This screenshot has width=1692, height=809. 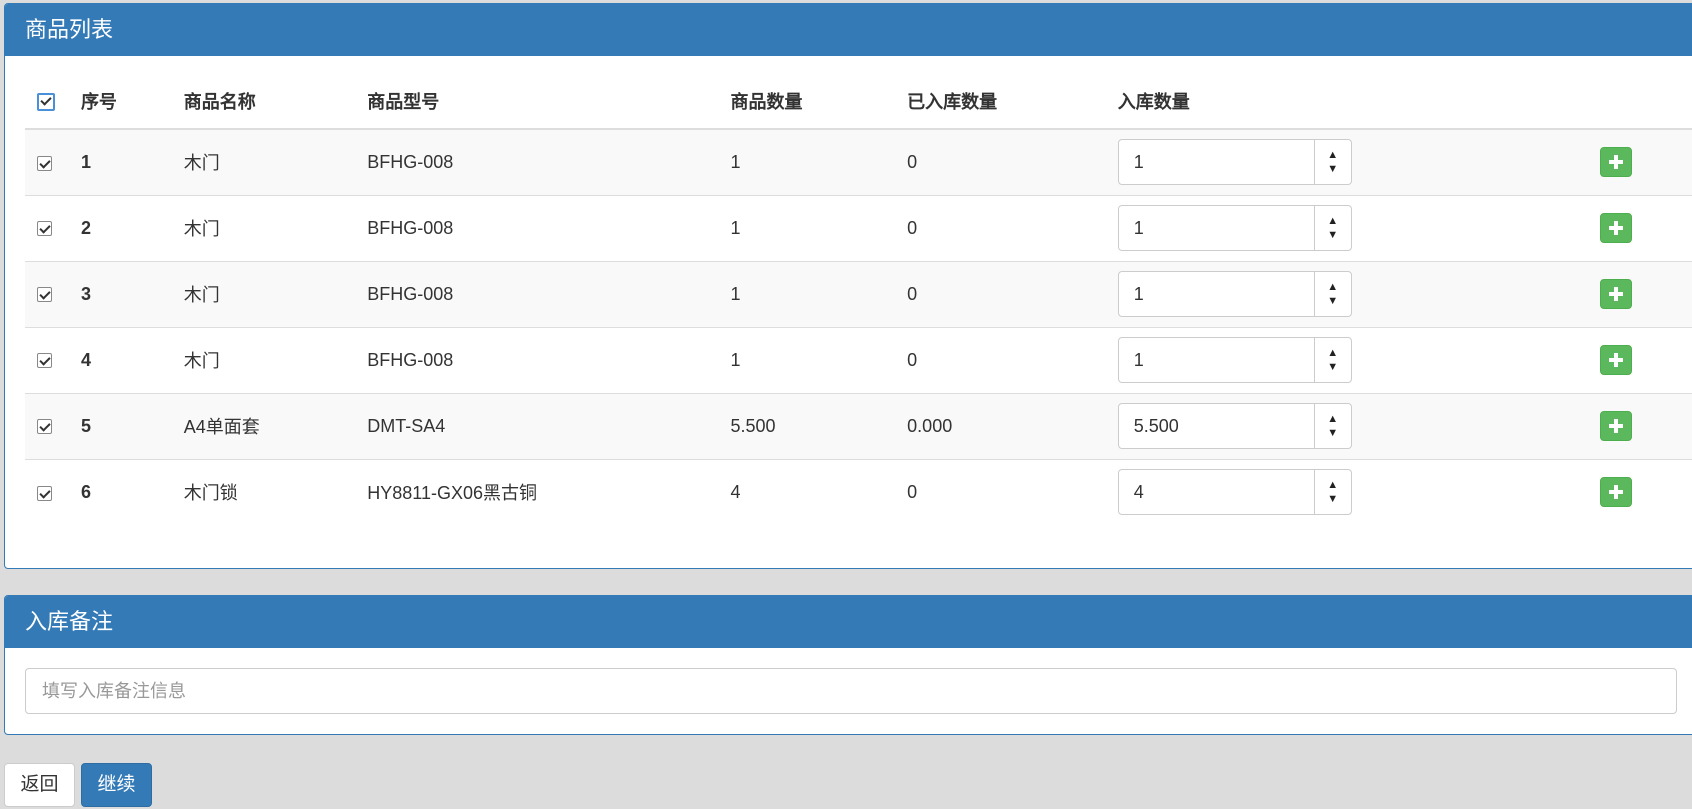 I want to click on table-header-row: 序号 商品名称 商品型号 商品数量 已入库数量 入库数量, so click(x=858, y=102).